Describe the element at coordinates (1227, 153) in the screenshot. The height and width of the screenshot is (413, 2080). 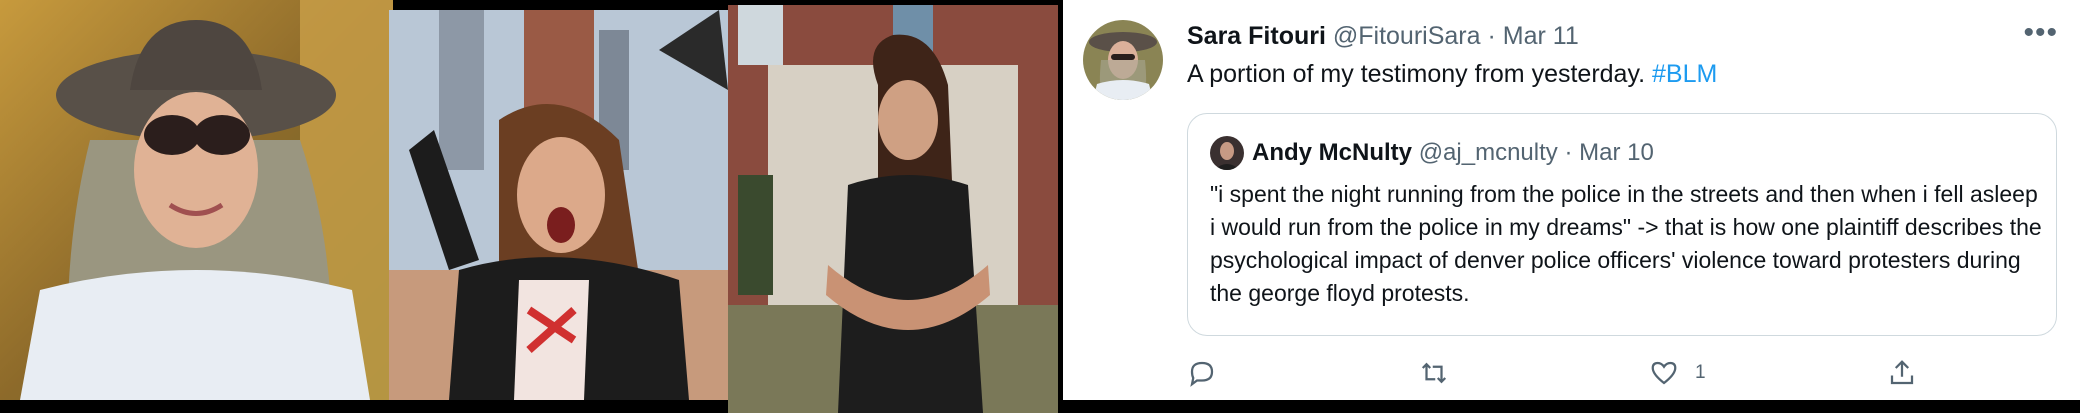
I see `quote-avatar` at that location.